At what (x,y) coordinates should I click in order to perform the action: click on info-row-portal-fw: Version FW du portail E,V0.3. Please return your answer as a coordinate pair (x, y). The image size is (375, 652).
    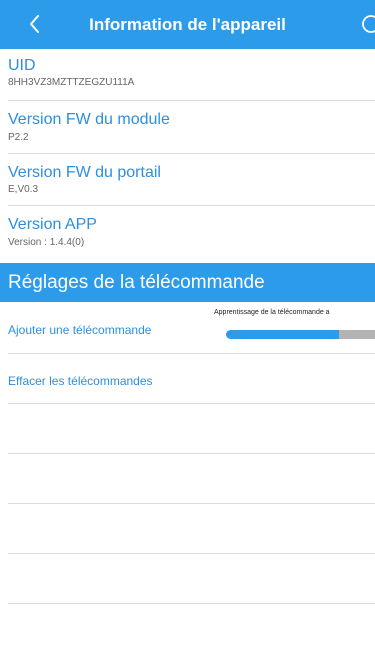
    Looking at the image, I should click on (187, 180).